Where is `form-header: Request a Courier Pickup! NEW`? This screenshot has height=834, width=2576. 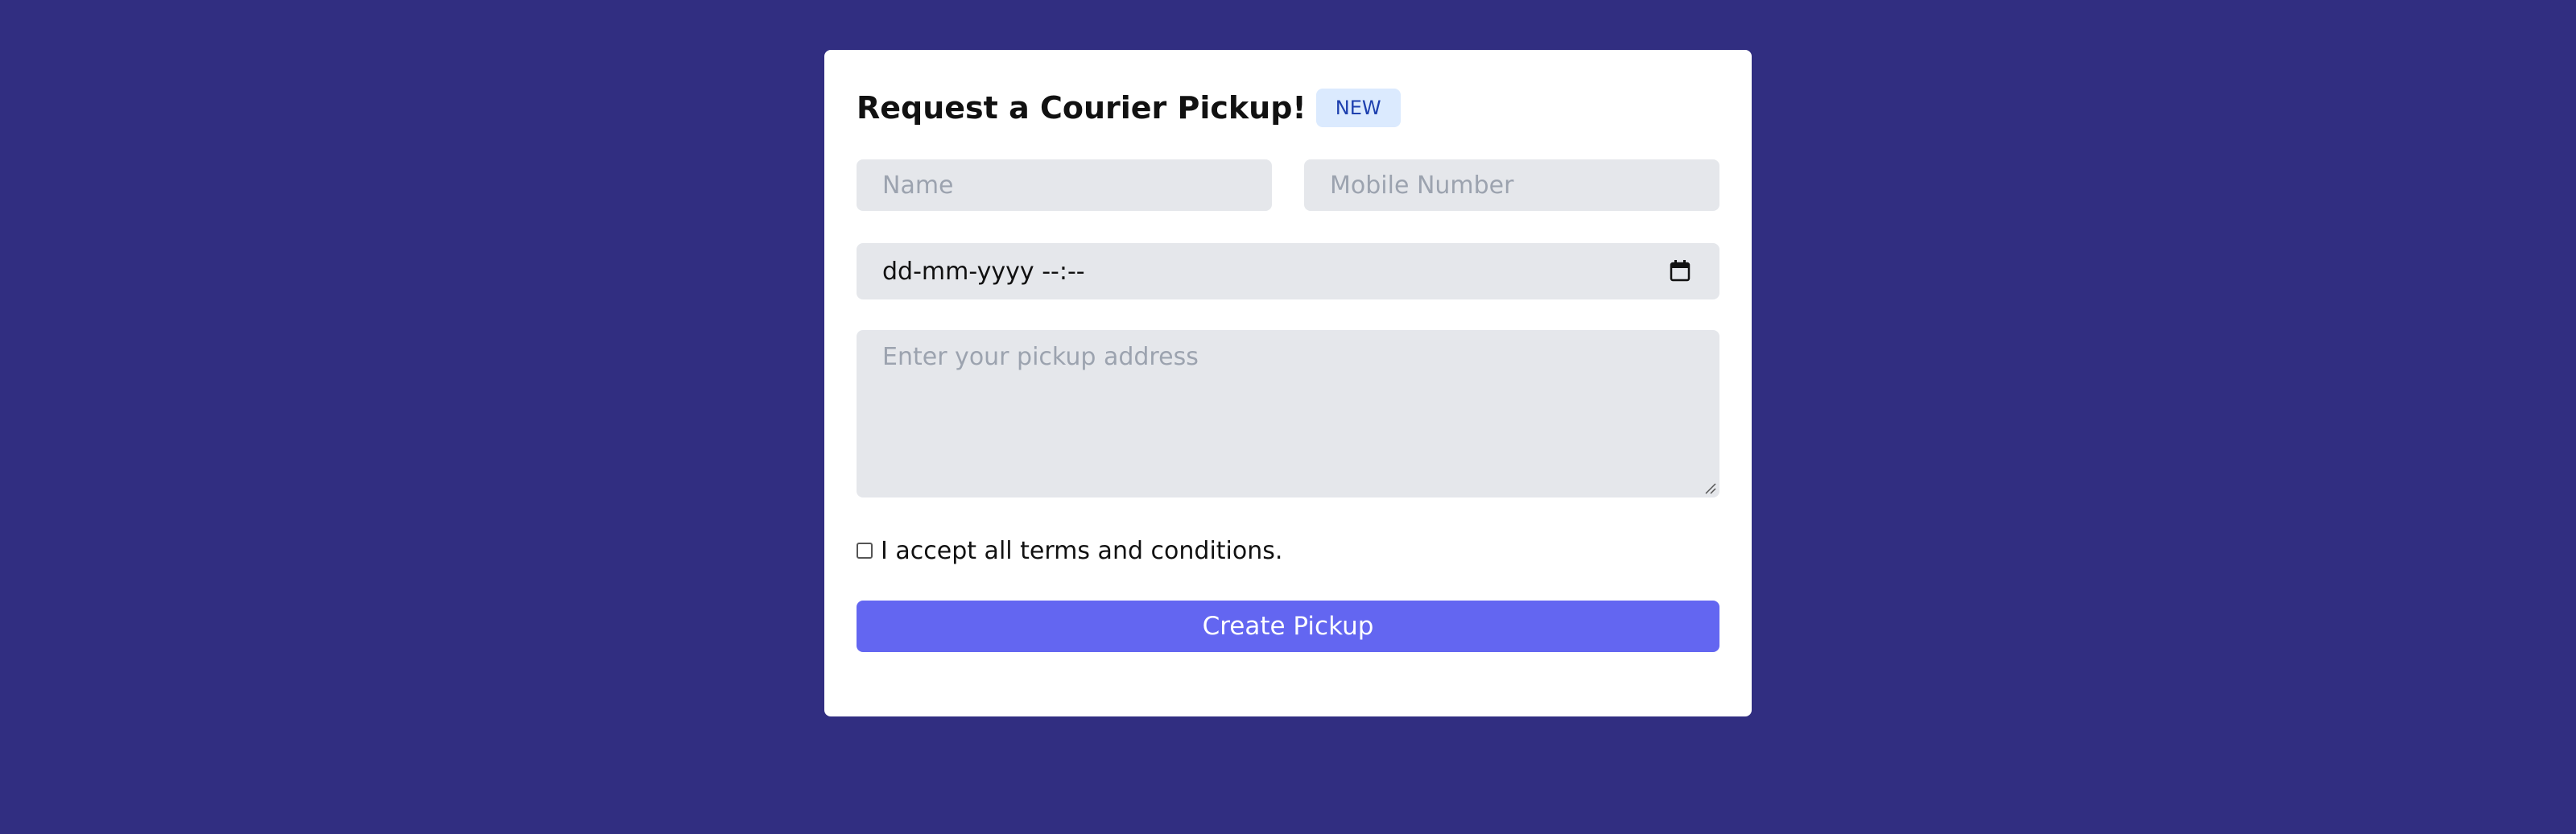
form-header: Request a Courier Pickup! NEW is located at coordinates (1129, 108).